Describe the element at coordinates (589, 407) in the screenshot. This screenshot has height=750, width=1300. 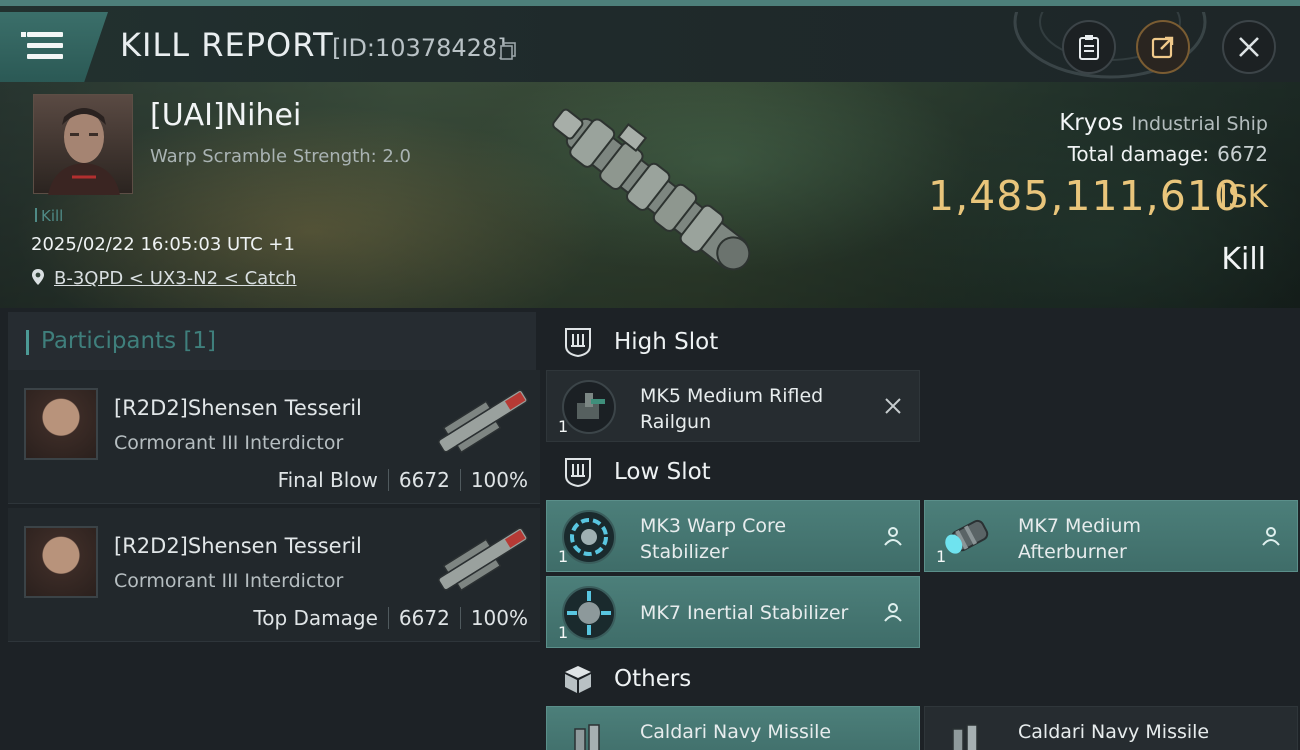
I see `railgun-icon` at that location.